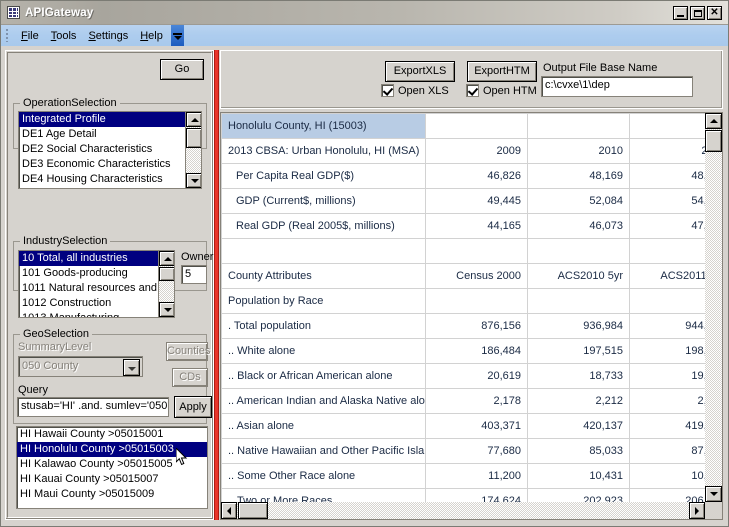 This screenshot has height=527, width=729. I want to click on row-value-cell: 202,923, so click(578, 495).